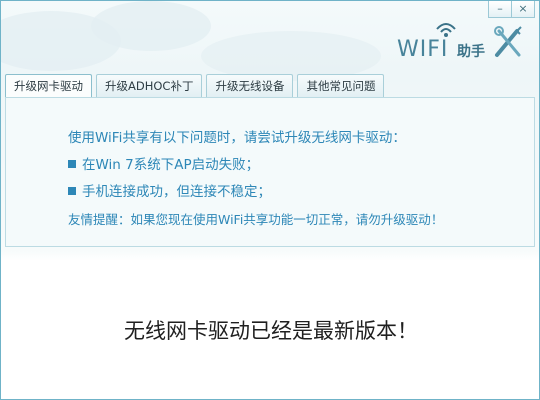  What do you see at coordinates (256, 219) in the screenshot?
I see `tip-text: 友情提醒：如果您现在使用WiFi共享功能一切正常，请勿升级驱动！` at bounding box center [256, 219].